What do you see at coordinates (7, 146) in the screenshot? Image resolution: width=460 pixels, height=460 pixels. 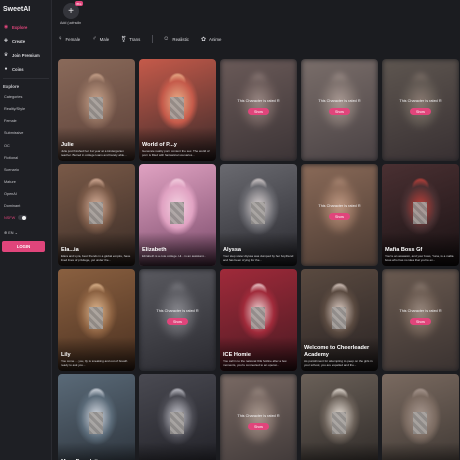 I see `sidebar-item-oc: OC` at bounding box center [7, 146].